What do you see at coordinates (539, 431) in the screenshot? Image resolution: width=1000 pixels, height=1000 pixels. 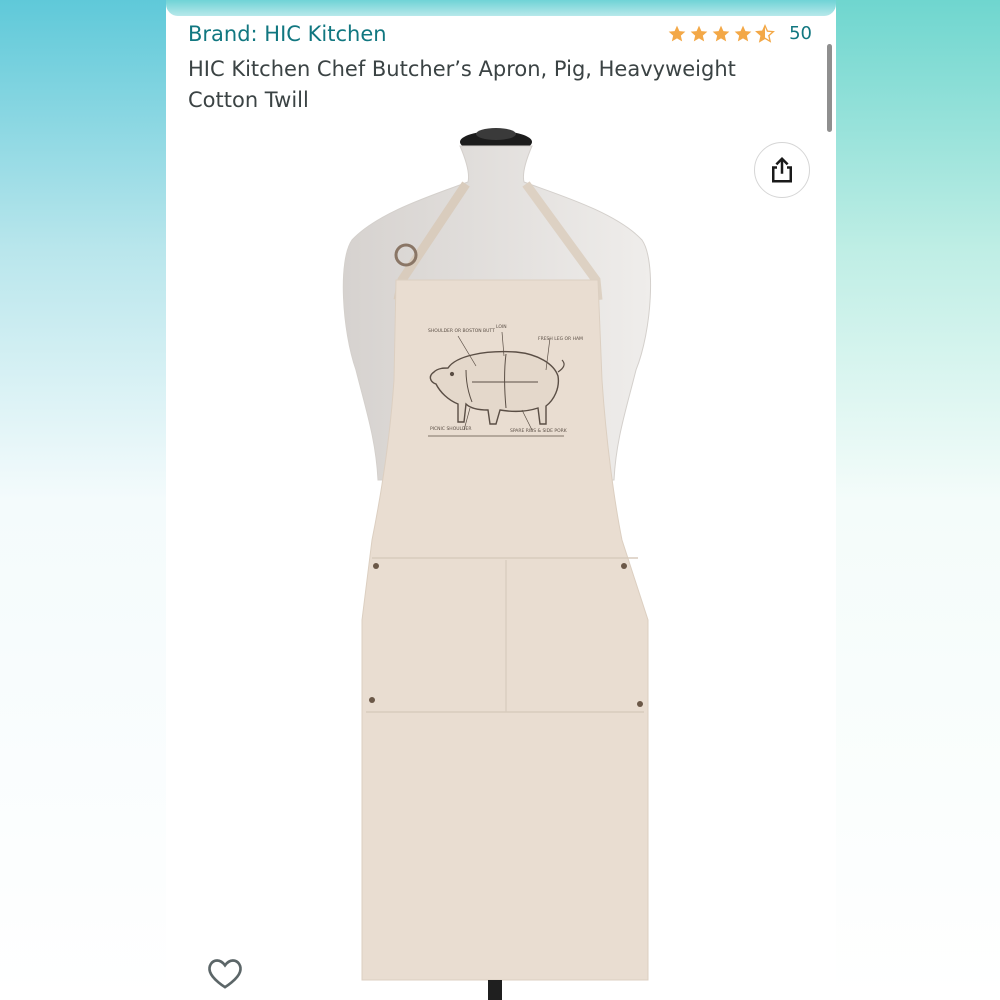 I see `diagram-label: SPARE RIBS & SIDE PORK` at bounding box center [539, 431].